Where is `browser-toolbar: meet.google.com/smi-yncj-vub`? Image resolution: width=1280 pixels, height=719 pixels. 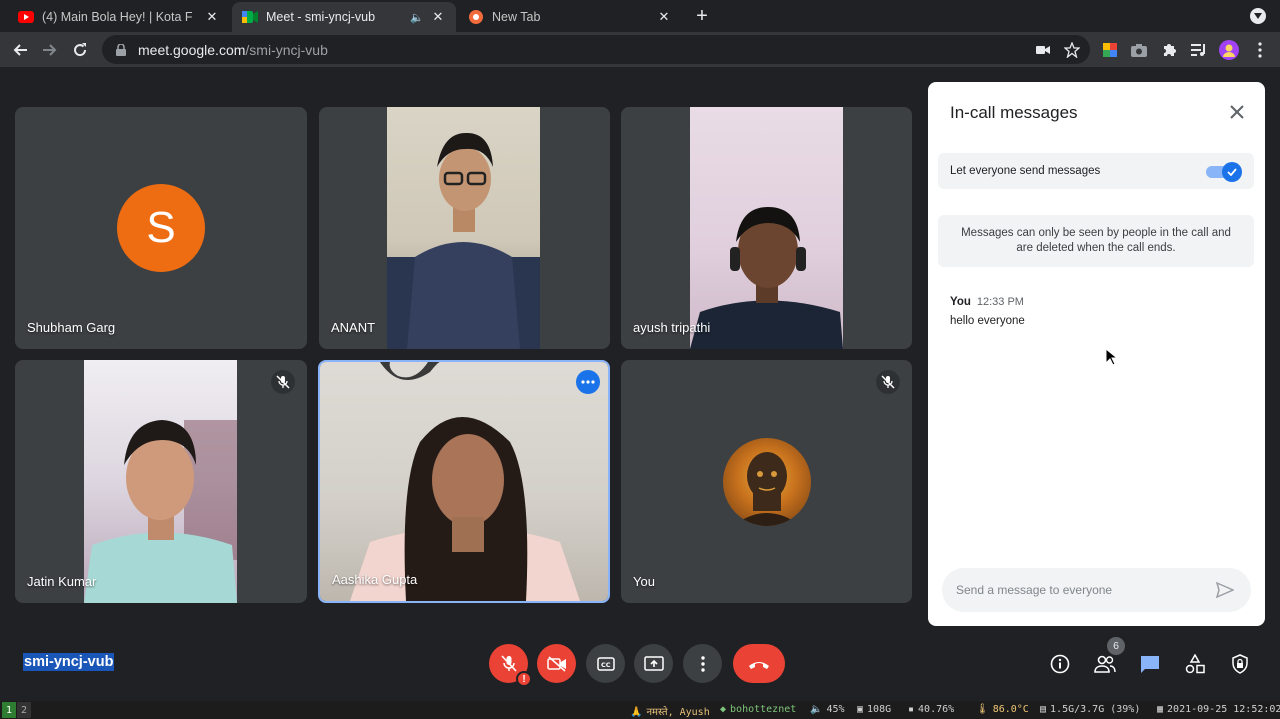 browser-toolbar: meet.google.com/smi-yncj-vub is located at coordinates (640, 49).